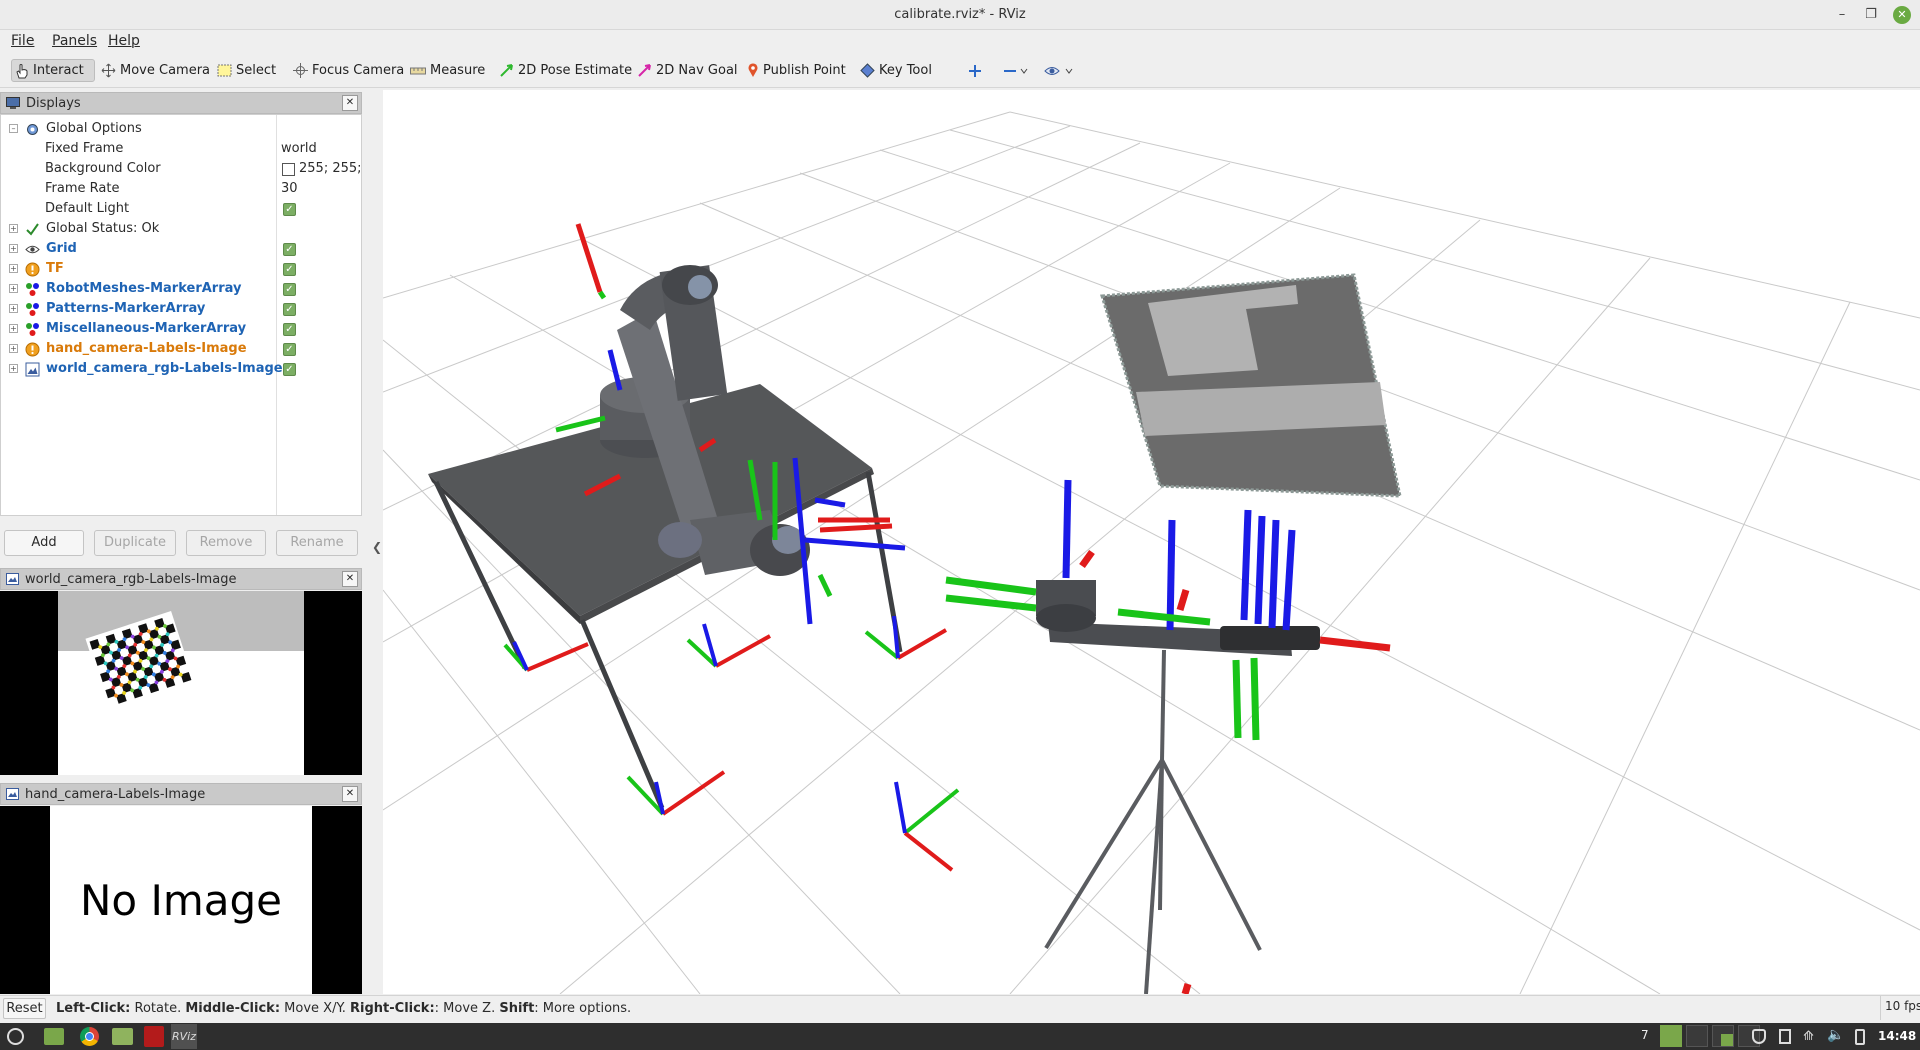  I want to click on display-label: Fixed Frame, so click(84, 148).